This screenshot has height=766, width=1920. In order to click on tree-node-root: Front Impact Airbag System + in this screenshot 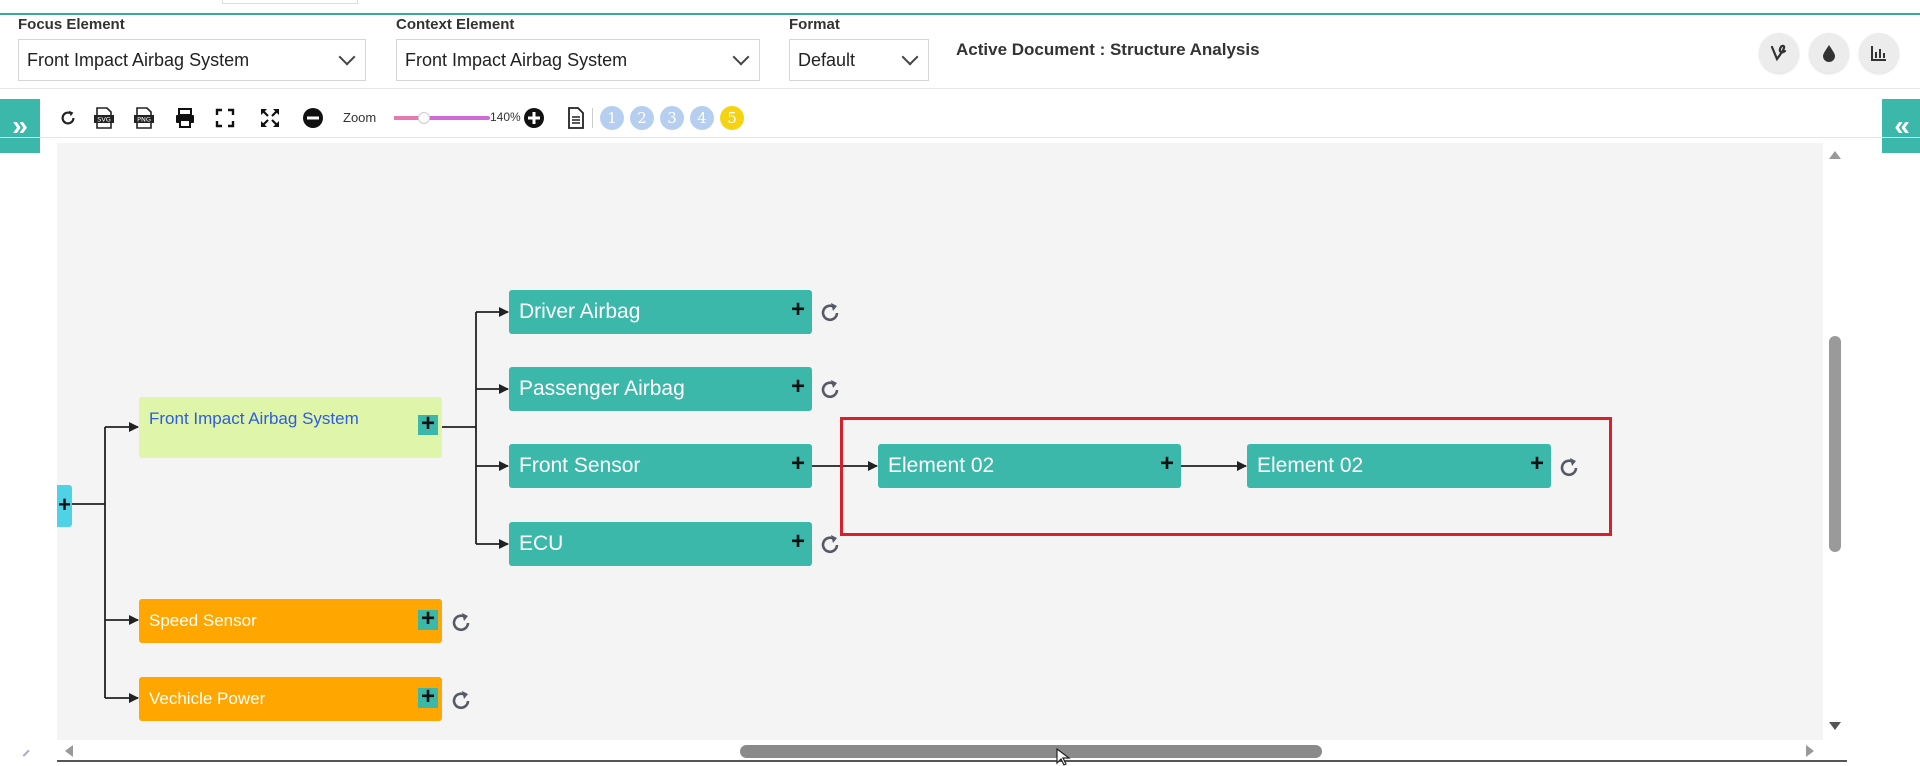, I will do `click(290, 427)`.